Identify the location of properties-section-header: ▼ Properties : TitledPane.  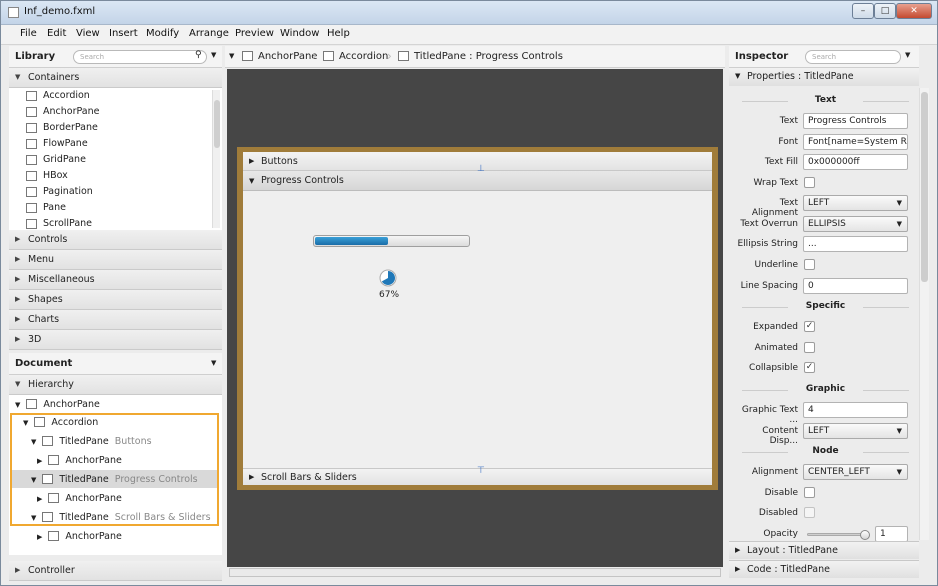
(824, 77).